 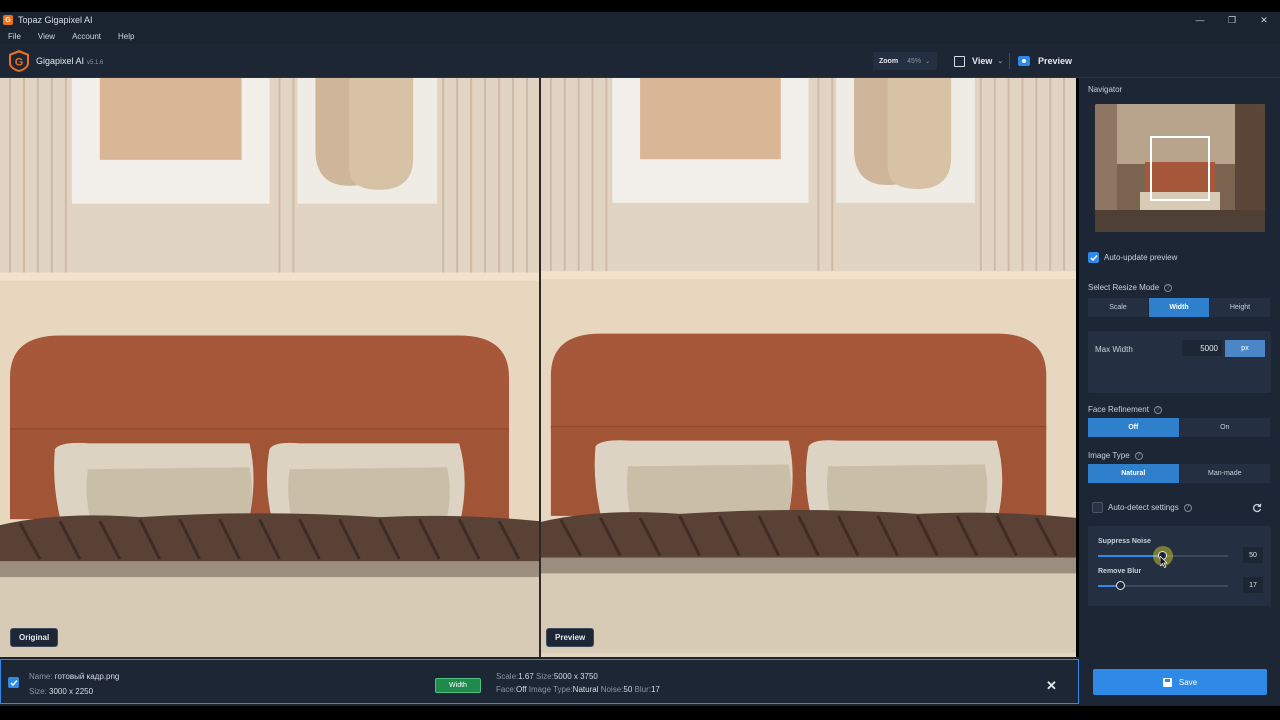 What do you see at coordinates (1120, 585) in the screenshot?
I see `remove-blur-knob` at bounding box center [1120, 585].